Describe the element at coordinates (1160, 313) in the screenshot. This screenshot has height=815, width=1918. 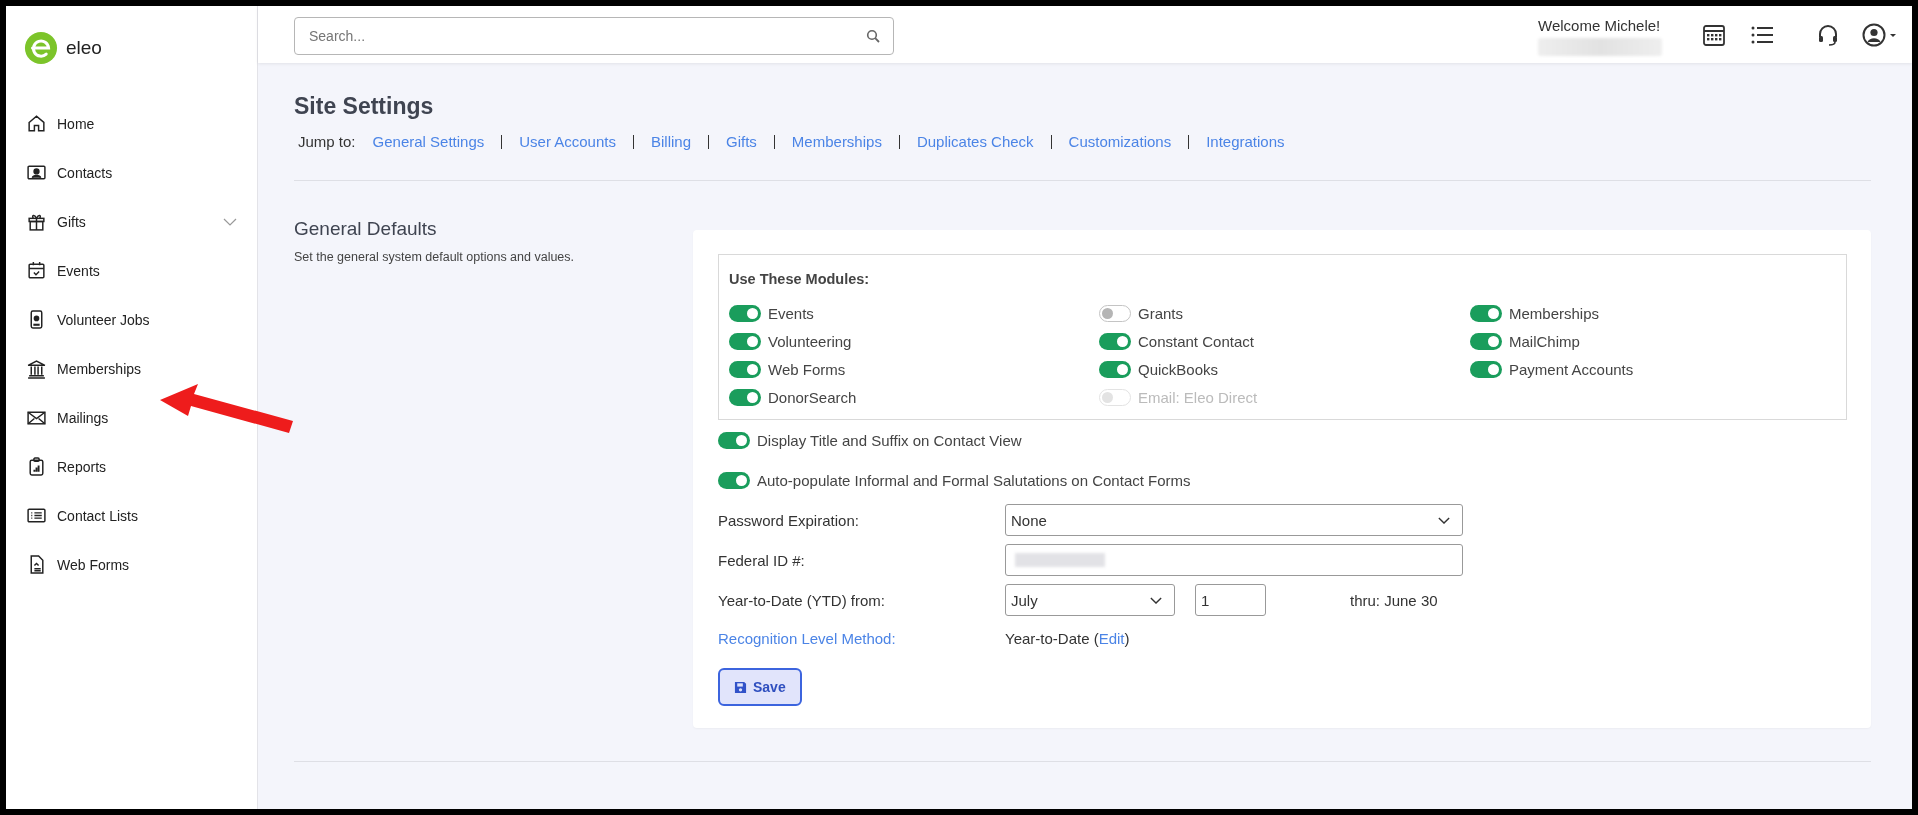
I see `module-label: Grants` at that location.